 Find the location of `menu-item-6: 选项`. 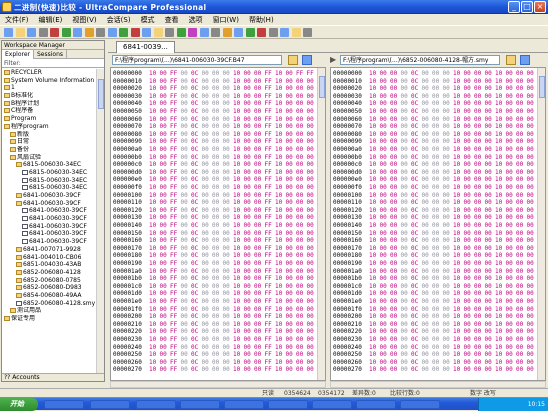

menu-item-6: 选项 is located at coordinates (196, 20).